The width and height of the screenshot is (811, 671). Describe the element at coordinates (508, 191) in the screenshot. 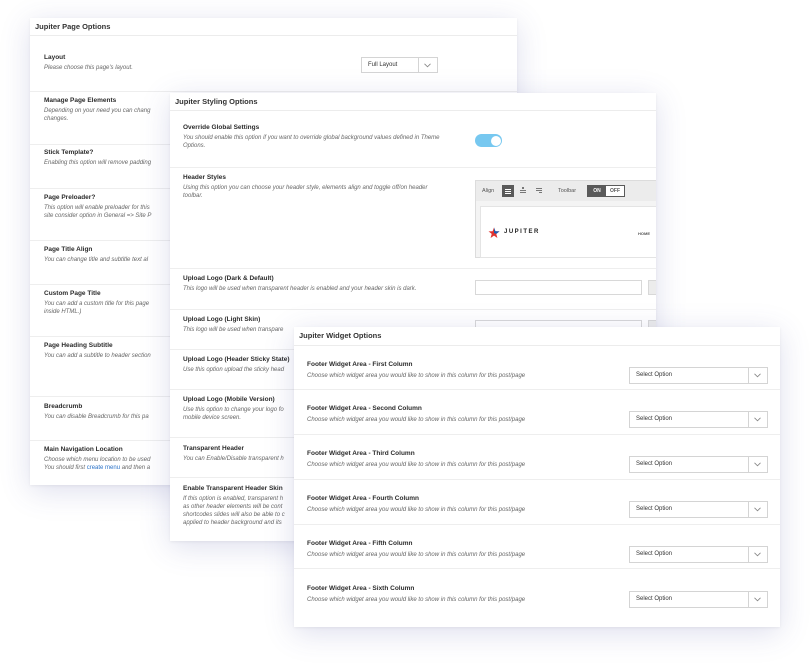

I see `align-left-button` at that location.